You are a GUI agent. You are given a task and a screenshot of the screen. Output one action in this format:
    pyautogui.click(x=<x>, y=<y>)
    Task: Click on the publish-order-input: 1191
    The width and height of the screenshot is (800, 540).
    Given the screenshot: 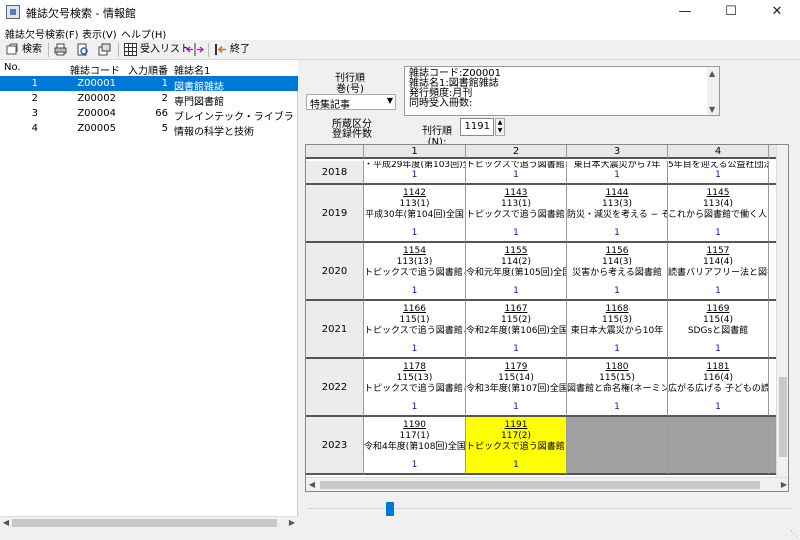 What is the action you would take?
    pyautogui.click(x=477, y=127)
    